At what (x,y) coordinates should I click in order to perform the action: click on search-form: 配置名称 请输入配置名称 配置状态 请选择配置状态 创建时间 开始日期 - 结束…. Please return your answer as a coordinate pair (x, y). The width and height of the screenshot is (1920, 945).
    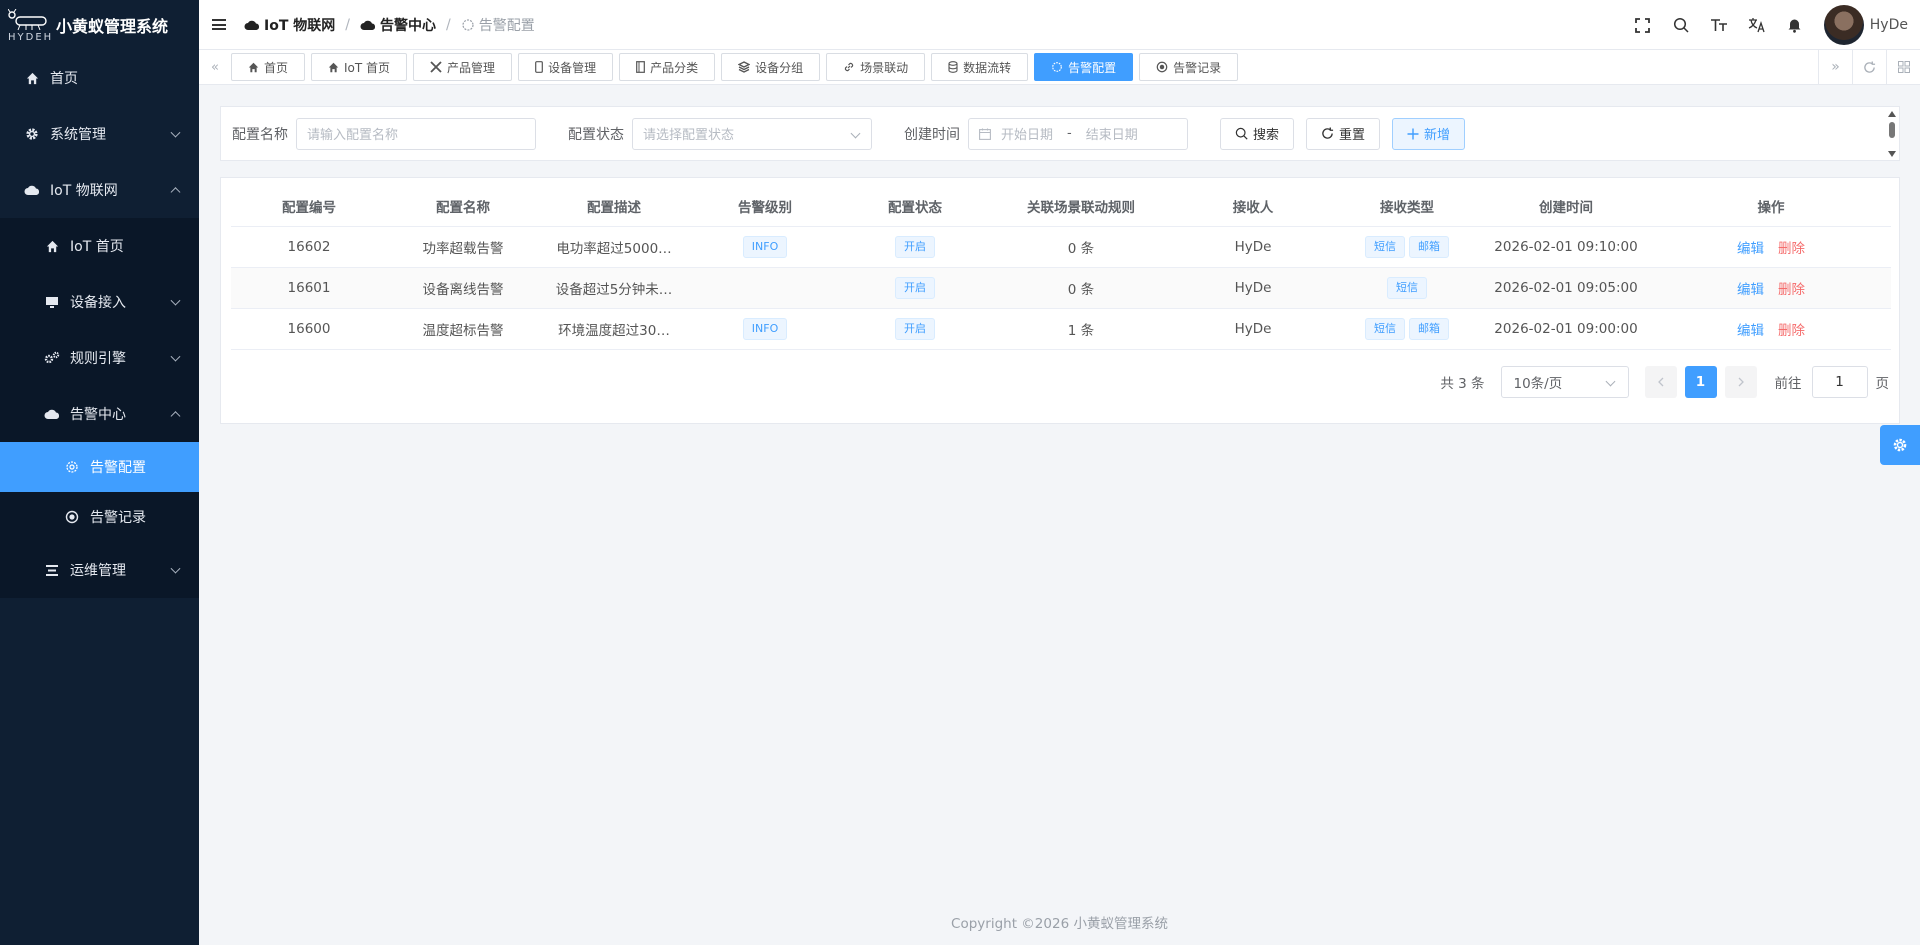
    Looking at the image, I should click on (1060, 133).